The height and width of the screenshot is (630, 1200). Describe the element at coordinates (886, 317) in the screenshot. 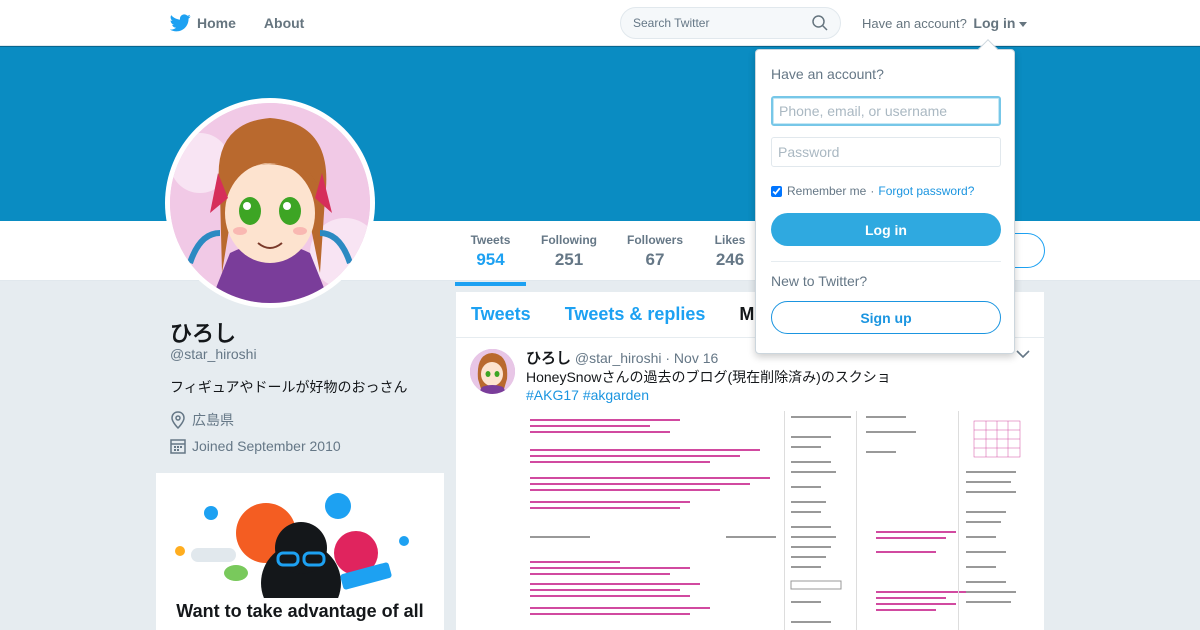

I see `signup-button: Sign up` at that location.